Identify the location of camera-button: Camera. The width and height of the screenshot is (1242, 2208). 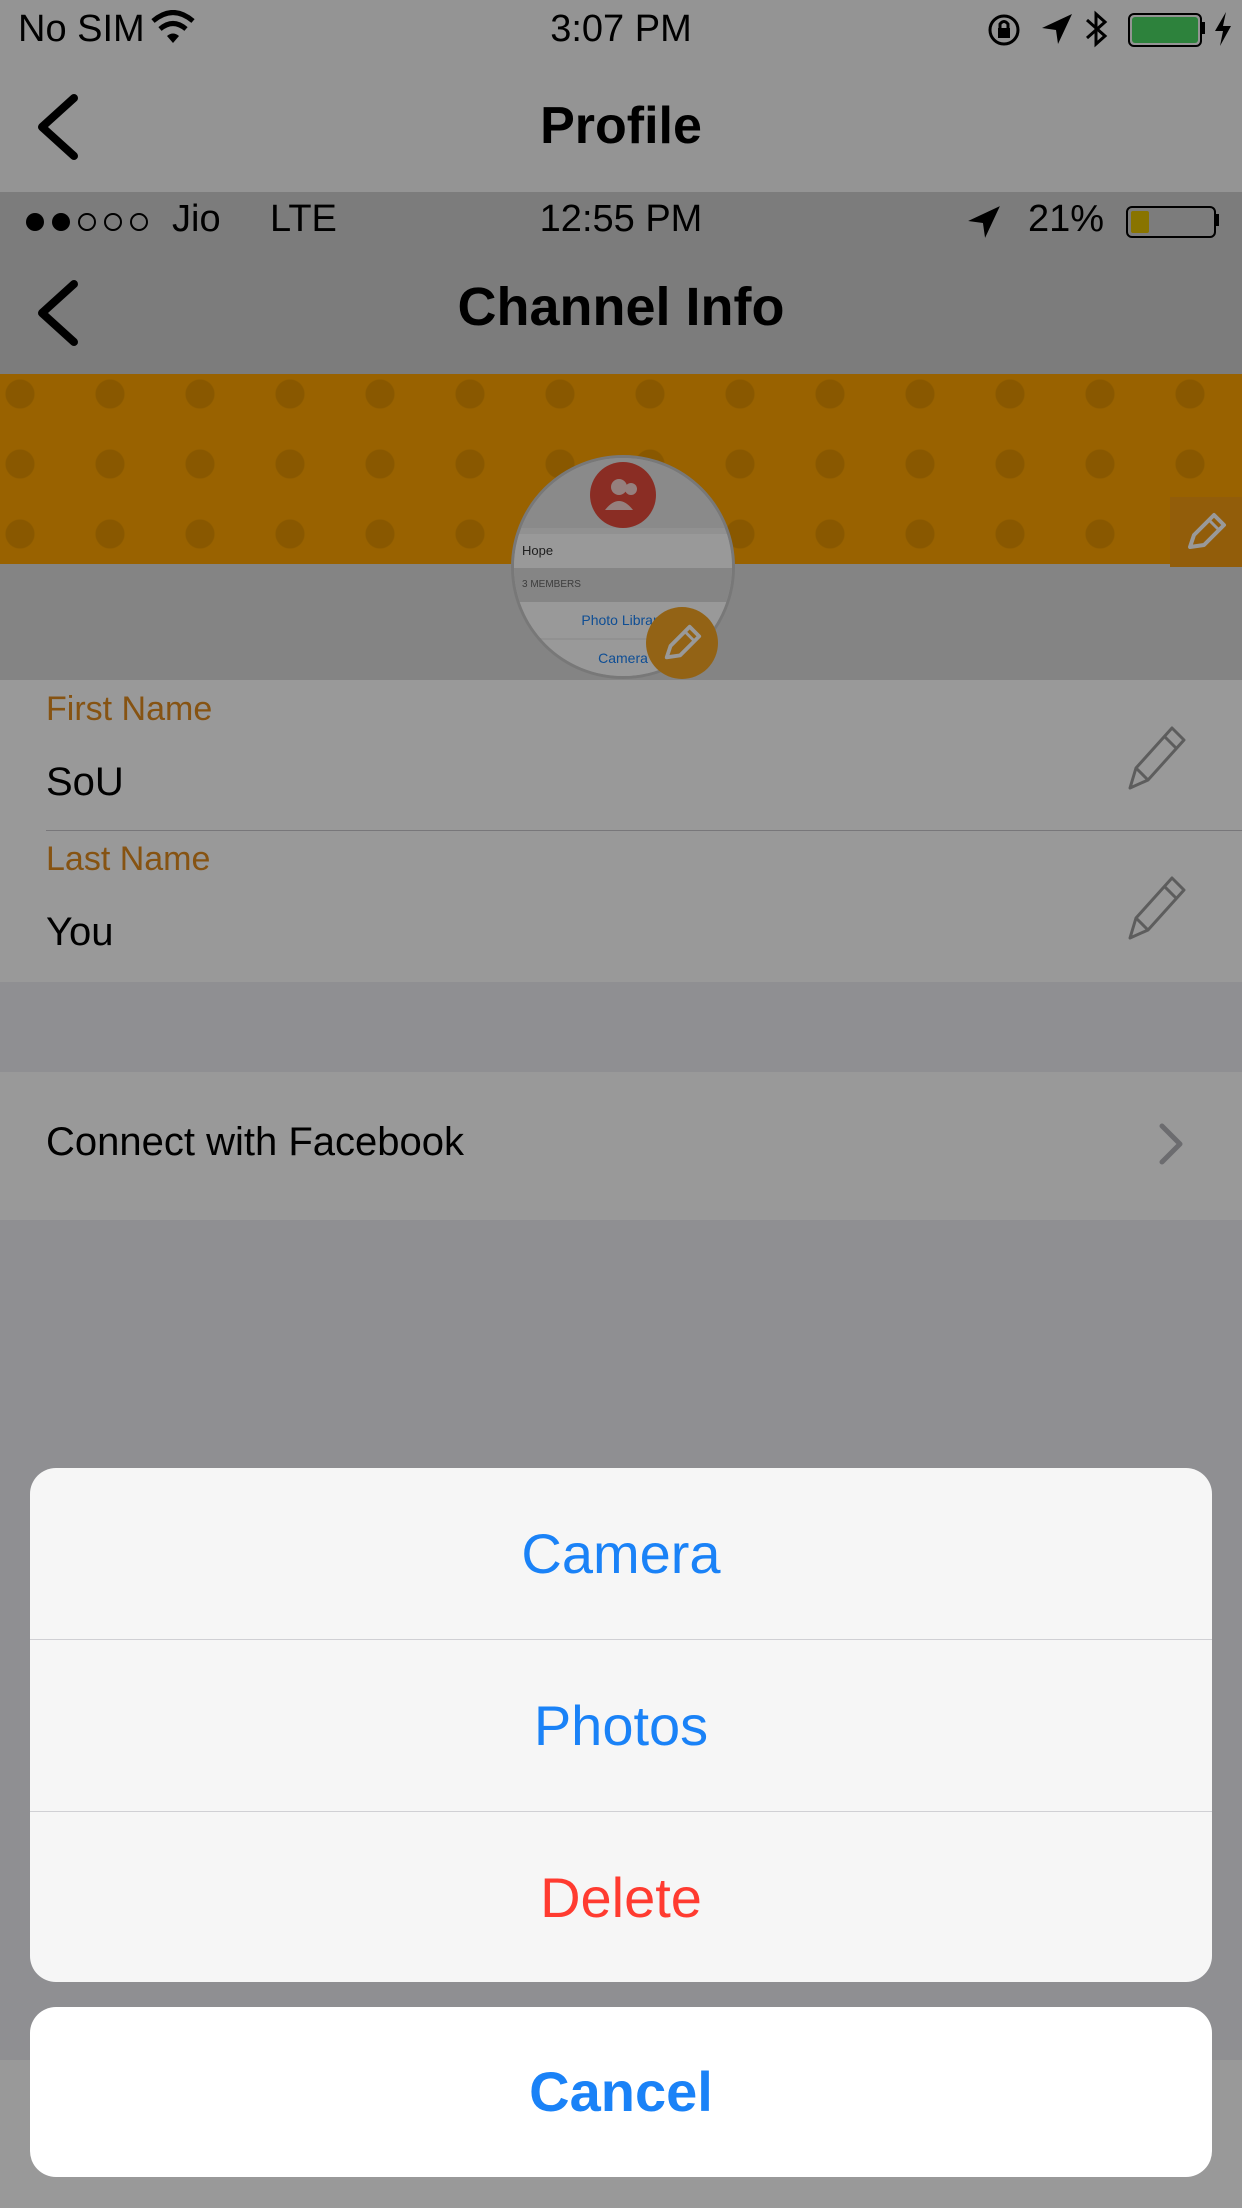
(621, 1553).